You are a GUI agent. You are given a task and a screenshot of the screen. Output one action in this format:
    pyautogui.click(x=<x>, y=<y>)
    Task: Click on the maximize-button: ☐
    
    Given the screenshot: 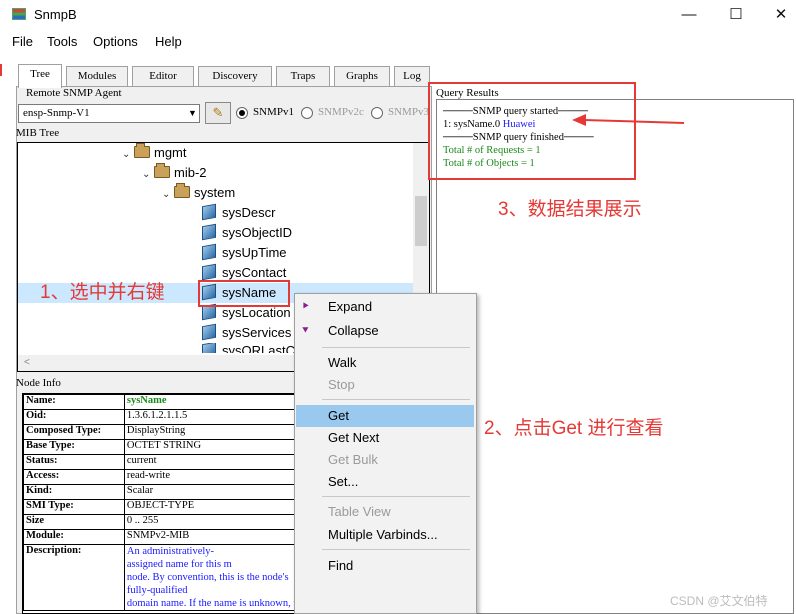 What is the action you would take?
    pyautogui.click(x=736, y=15)
    